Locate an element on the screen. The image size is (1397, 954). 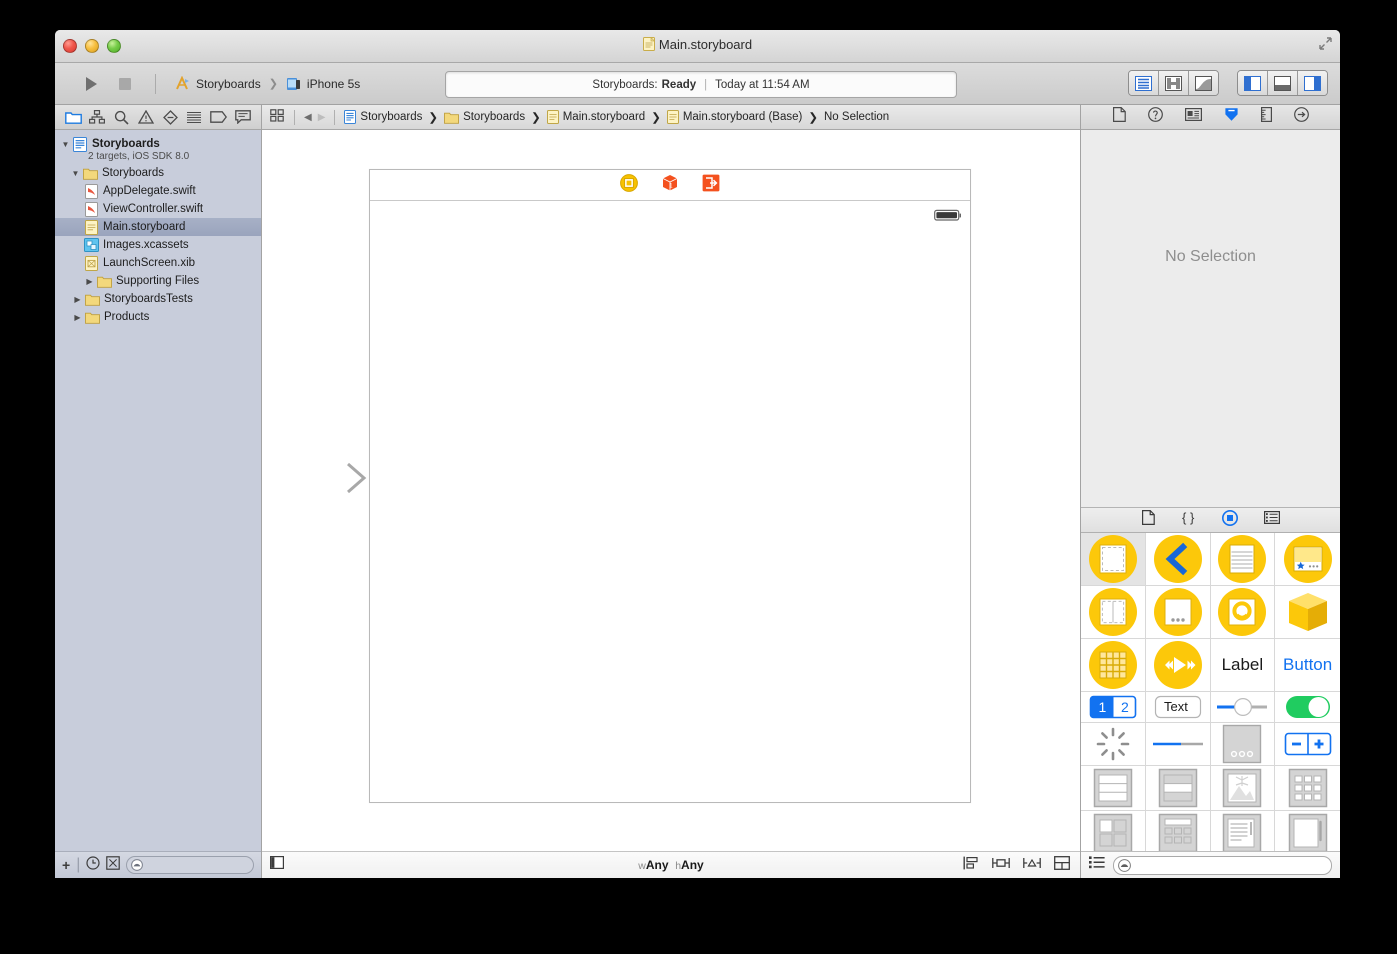
project-navigator-tab is located at coordinates (73, 117).